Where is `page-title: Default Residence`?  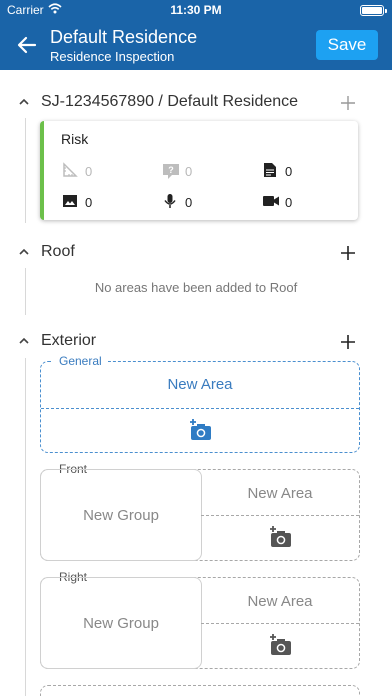
page-title: Default Residence is located at coordinates (124, 37).